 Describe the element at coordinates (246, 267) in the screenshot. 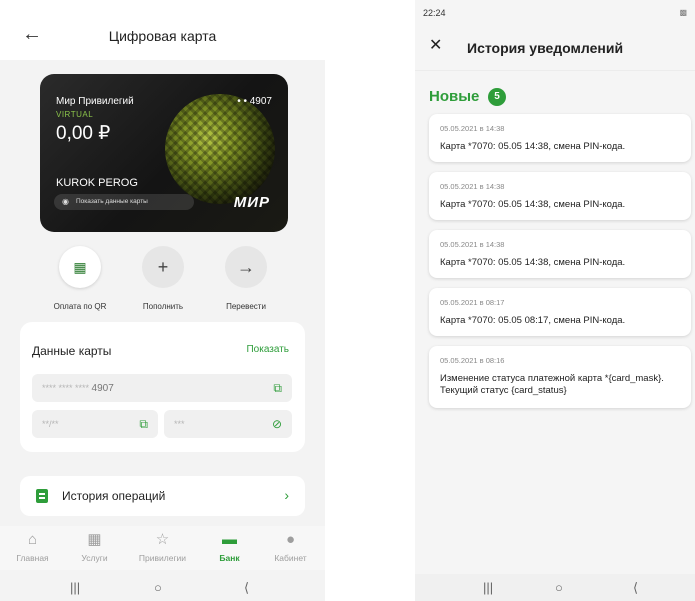

I see `arrow-right-icon: →` at that location.